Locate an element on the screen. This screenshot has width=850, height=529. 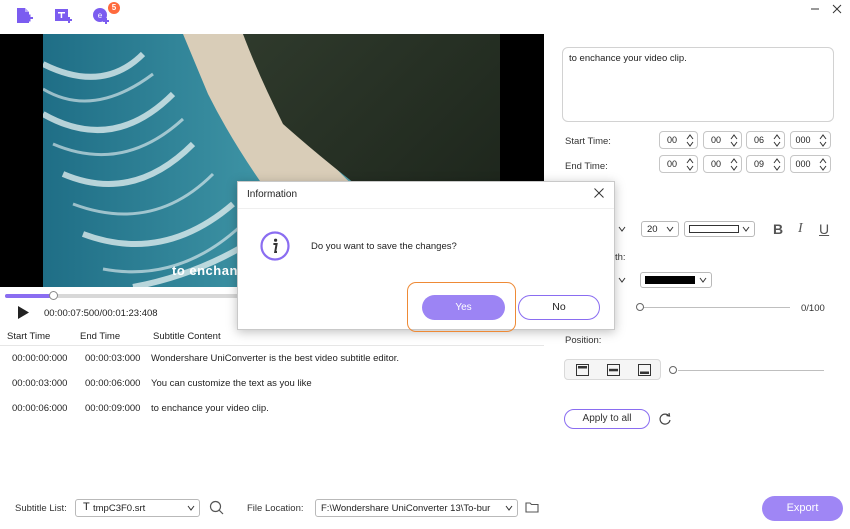
svg-text: e is located at coordinates (100, 15).